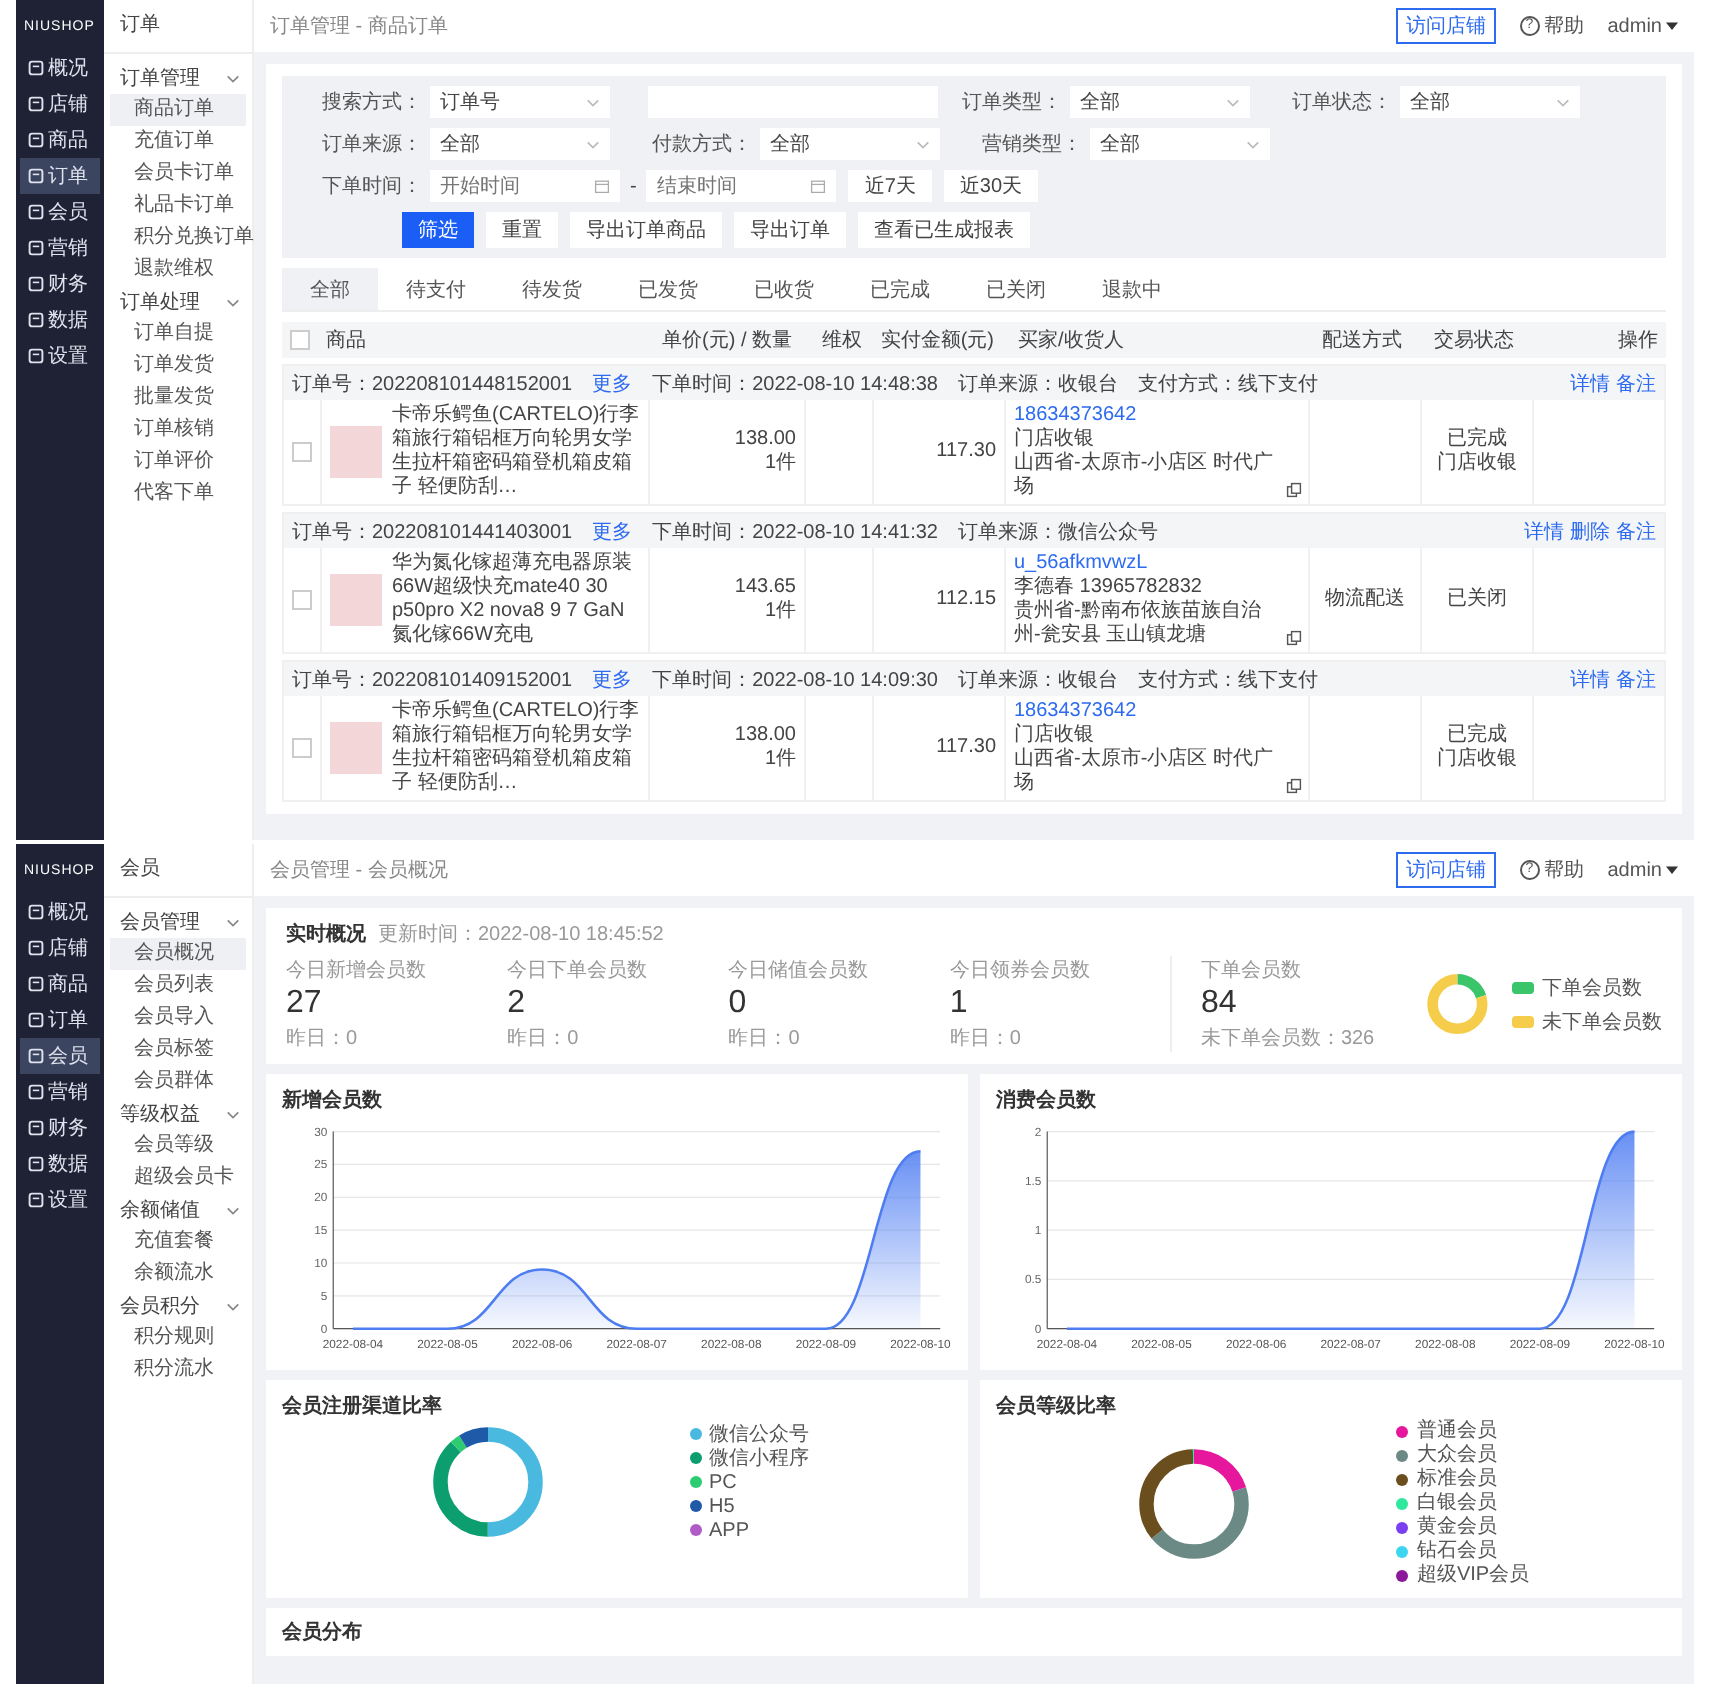 The image size is (1710, 1684). What do you see at coordinates (178, 494) in the screenshot?
I see `submenu-item: 代客下单` at bounding box center [178, 494].